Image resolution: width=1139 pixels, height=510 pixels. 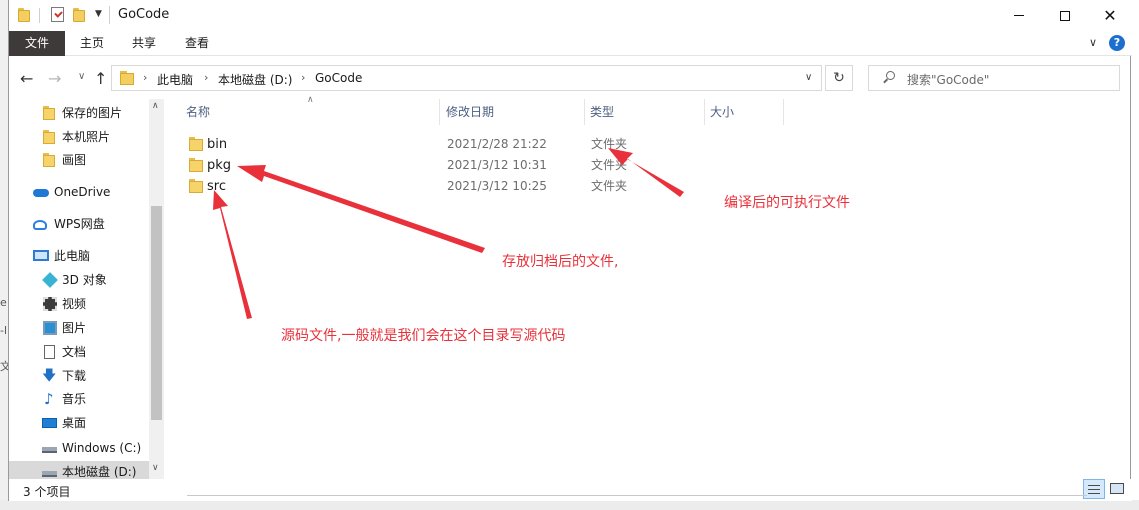 I want to click on sidebar-item-music: ♪ 音乐, so click(x=79, y=399).